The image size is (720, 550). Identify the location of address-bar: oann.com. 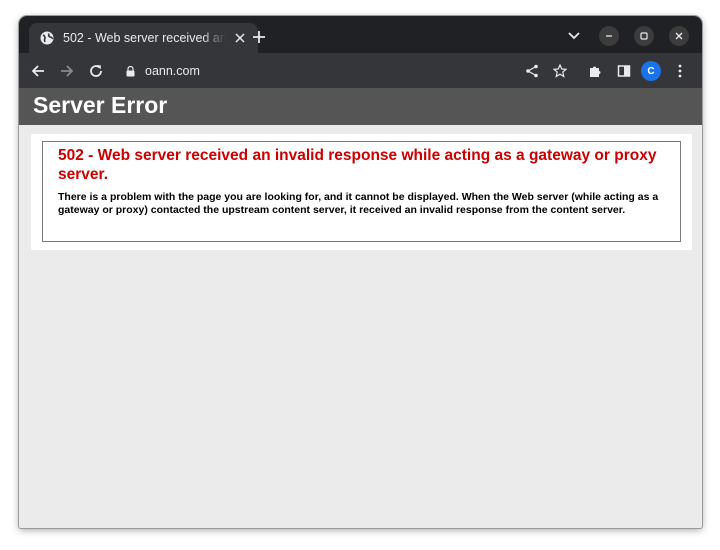
(319, 71).